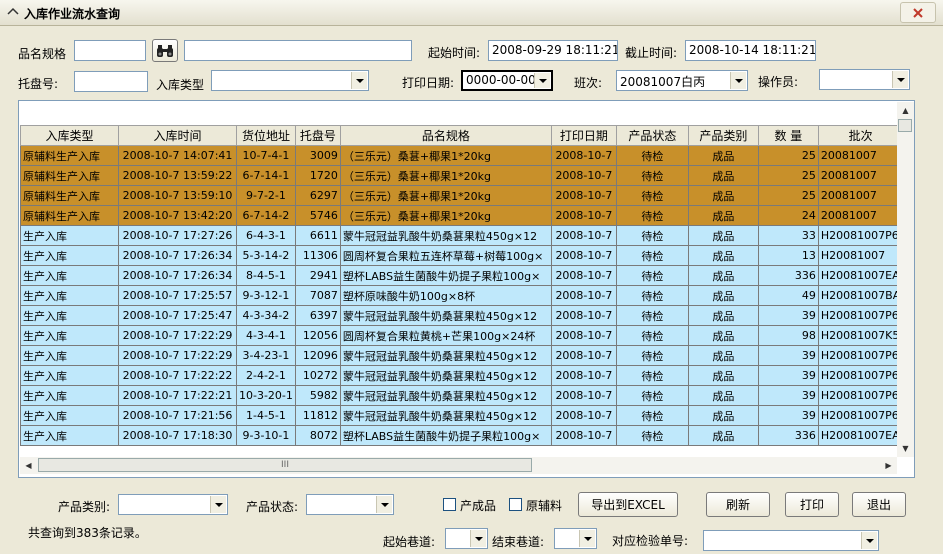  I want to click on column-header: 打印日期, so click(583, 135).